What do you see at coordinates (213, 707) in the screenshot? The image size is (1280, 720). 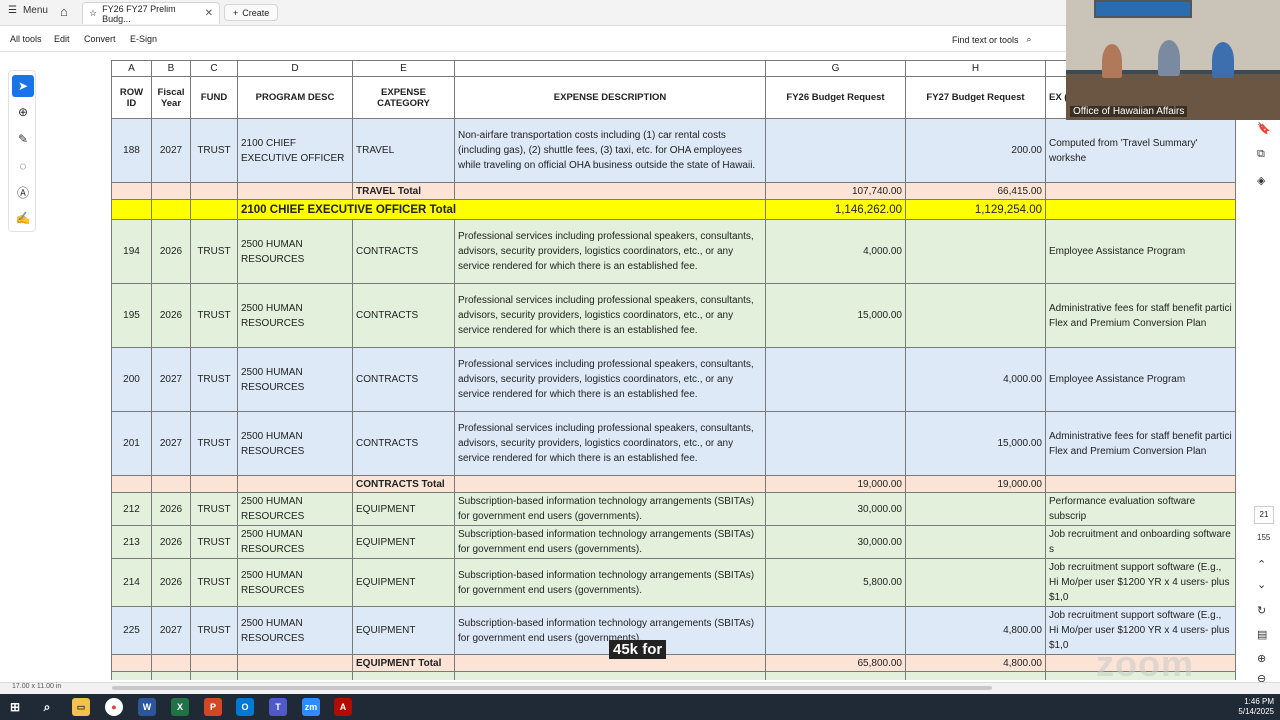 I see `powerpoint-icon: P` at bounding box center [213, 707].